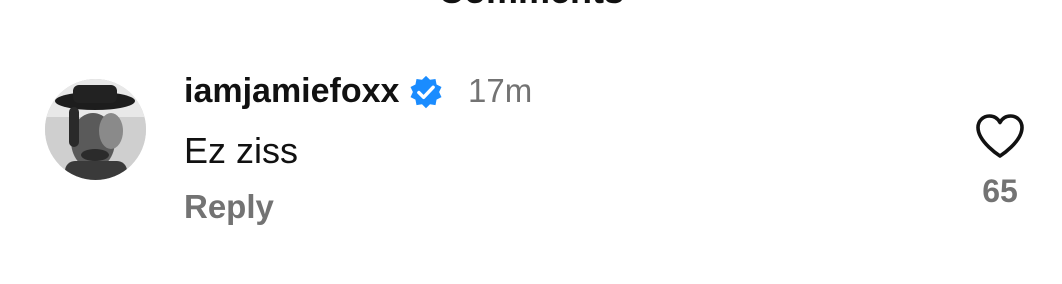  I want to click on like-count: 65, so click(1000, 191).